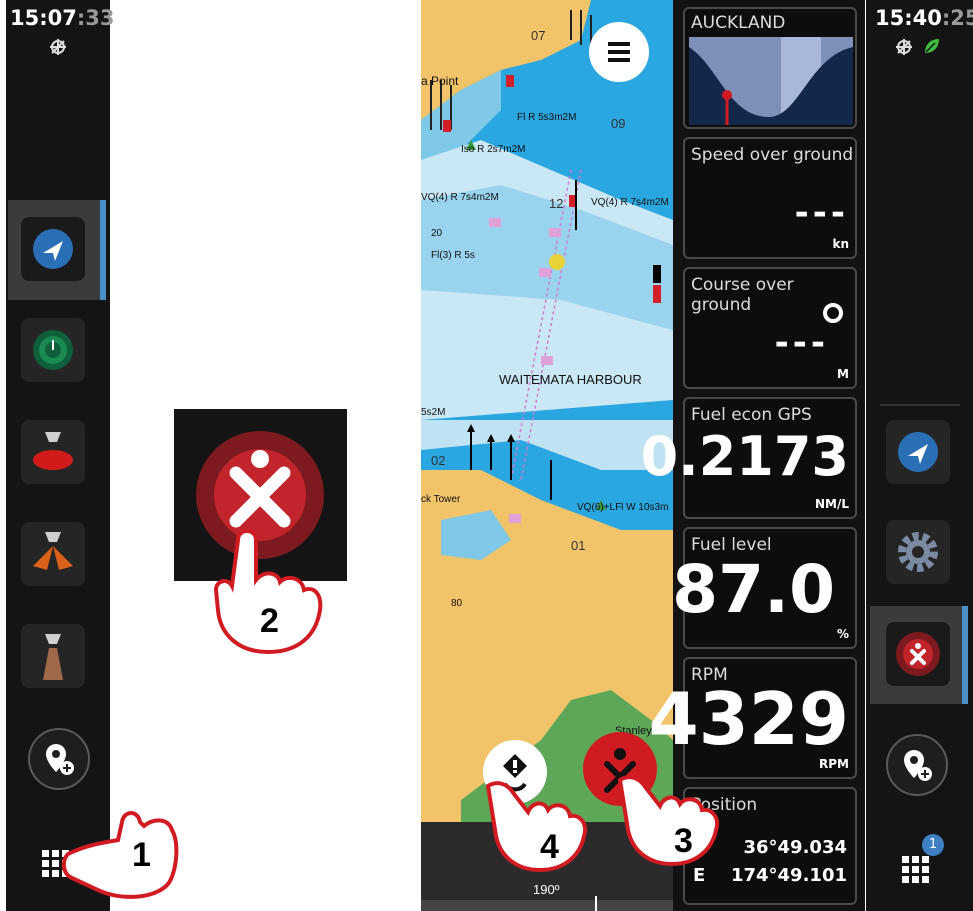 This screenshot has width=973, height=911. Describe the element at coordinates (834, 764) in the screenshot. I see `rpm-unit: RPM` at that location.